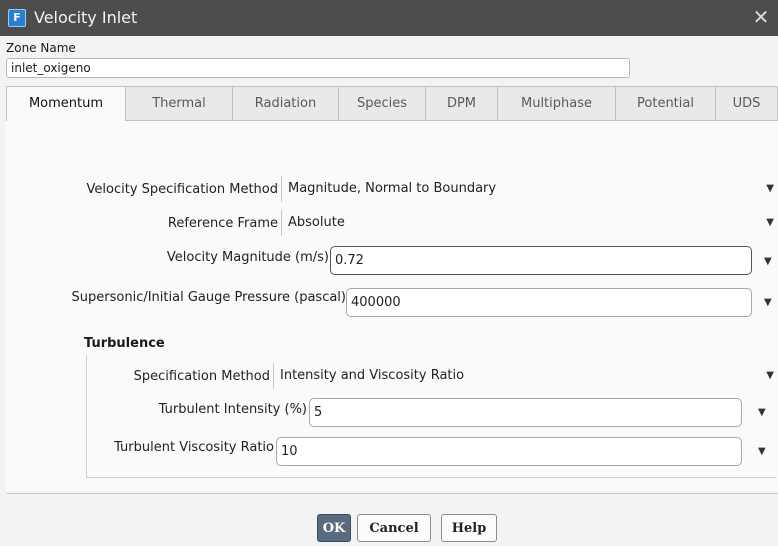 Image resolution: width=778 pixels, height=546 pixels. Describe the element at coordinates (232, 409) in the screenshot. I see `turbulent-intensity-label: Turbulent Intensity (%)` at that location.